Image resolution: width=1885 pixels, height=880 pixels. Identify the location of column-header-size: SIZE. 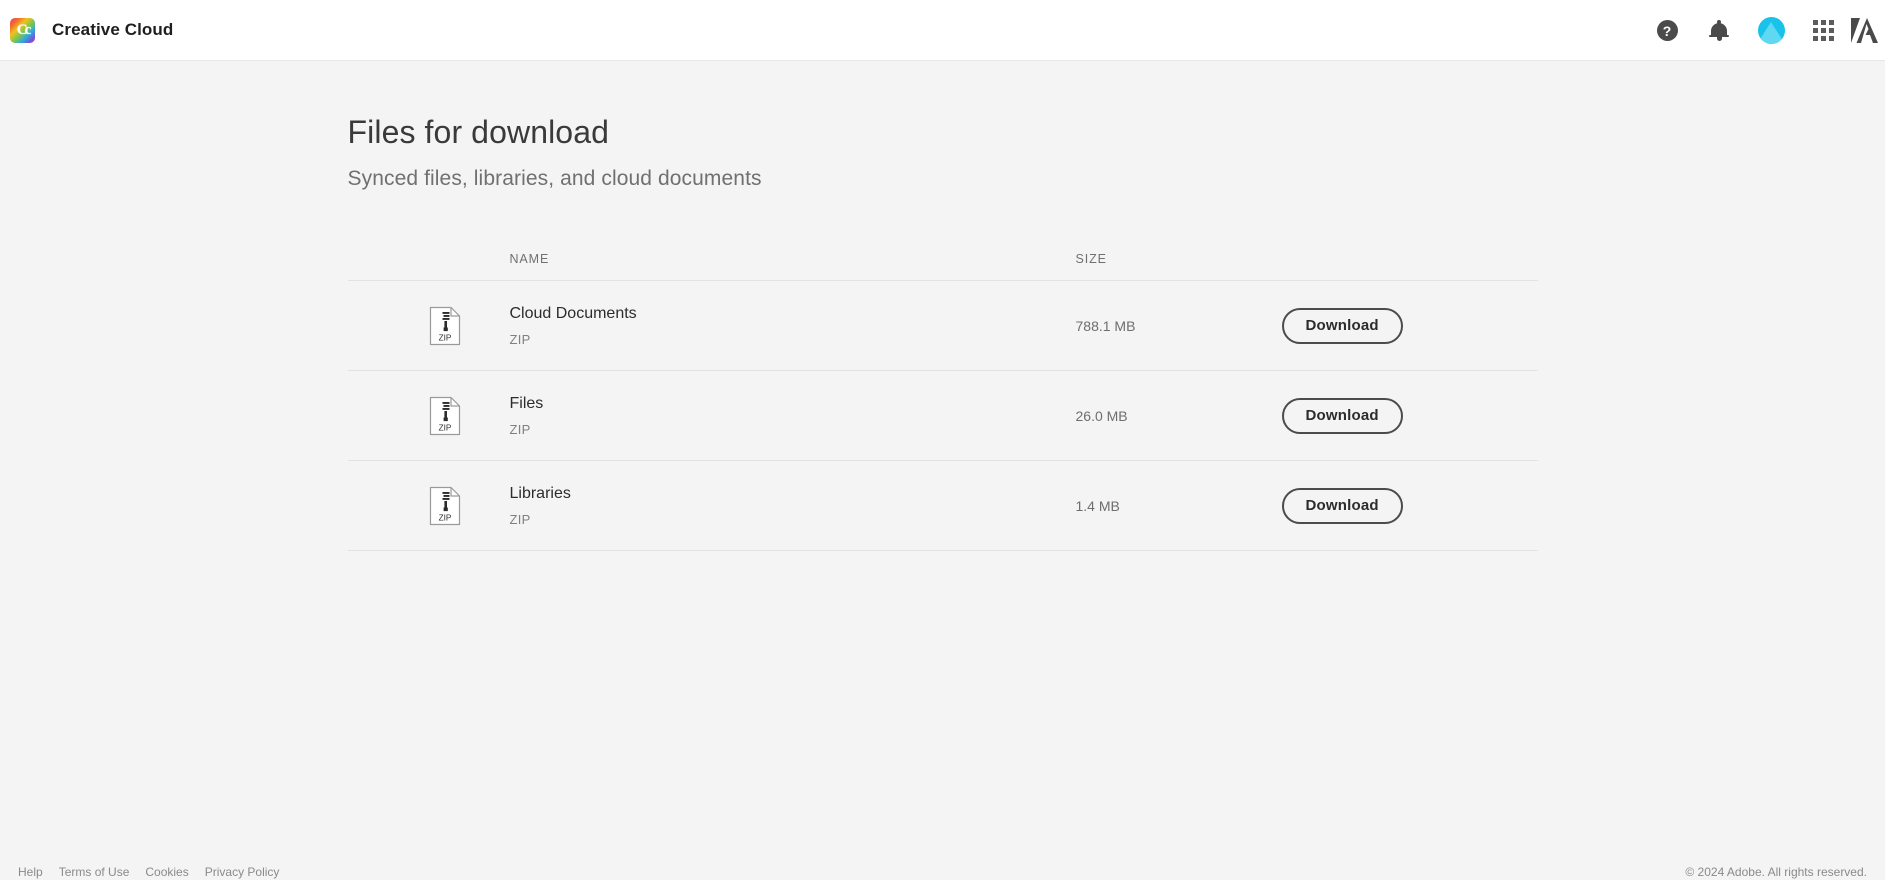
(1091, 258).